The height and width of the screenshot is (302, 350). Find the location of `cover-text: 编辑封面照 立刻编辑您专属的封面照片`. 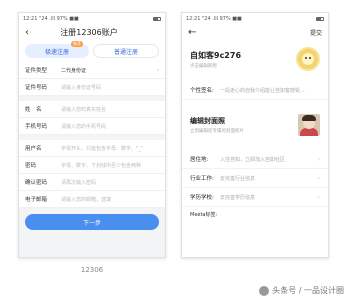

cover-text: 编辑封面照 立刻编辑您专属的封面照片 is located at coordinates (217, 125).